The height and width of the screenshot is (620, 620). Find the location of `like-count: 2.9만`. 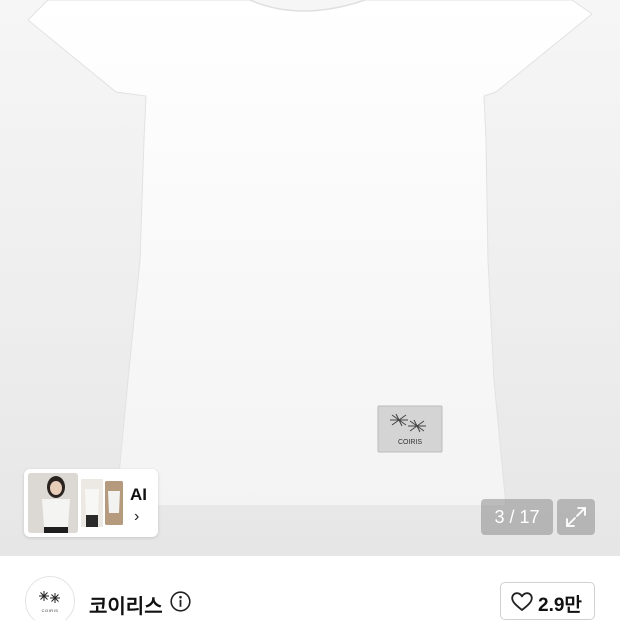

like-count: 2.9만 is located at coordinates (560, 605).